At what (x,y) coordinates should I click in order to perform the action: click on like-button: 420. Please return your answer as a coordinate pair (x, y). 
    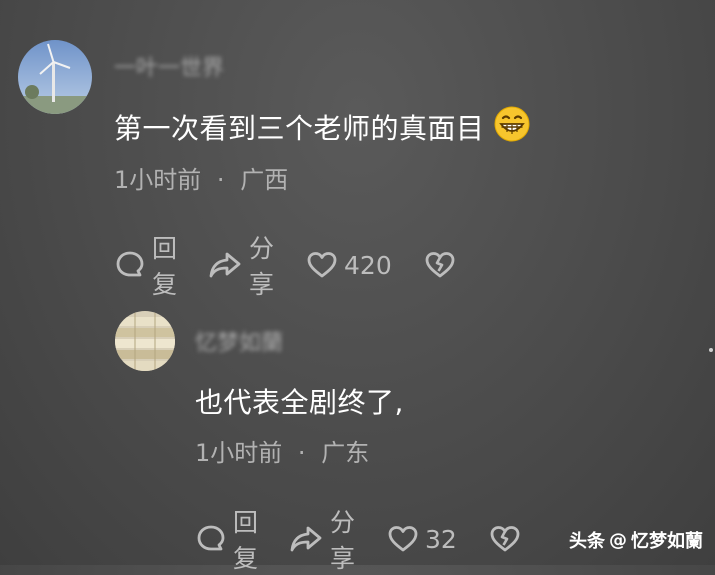
    Looking at the image, I should click on (349, 265).